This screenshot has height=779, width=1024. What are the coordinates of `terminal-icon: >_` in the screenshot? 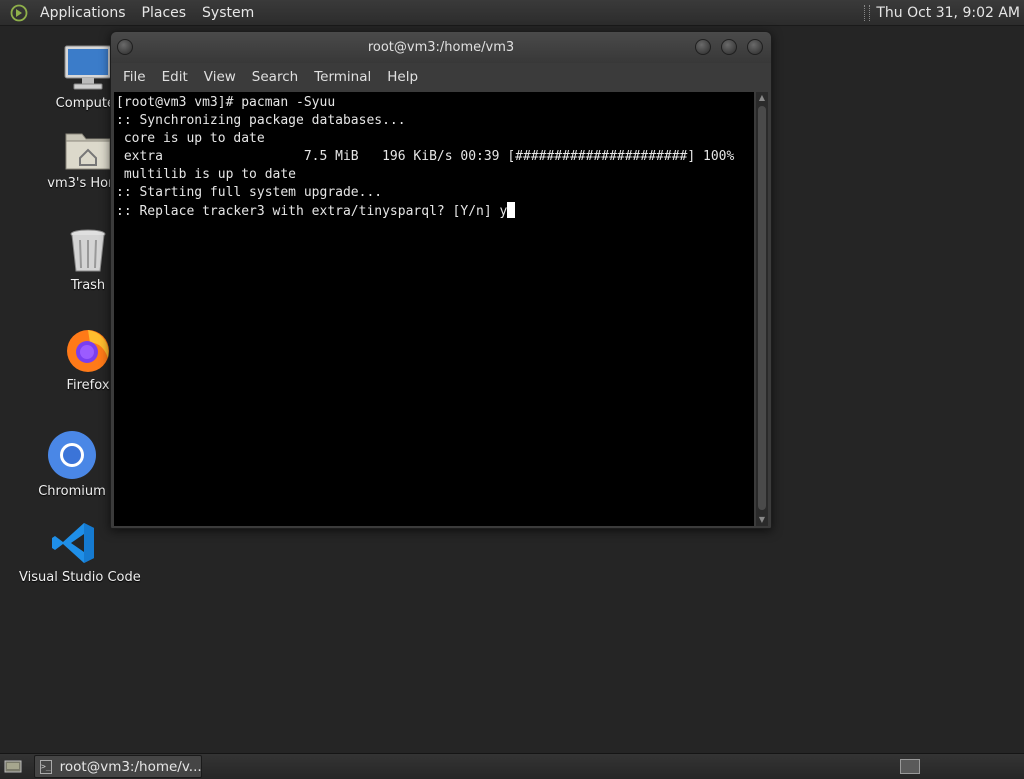 It's located at (46, 766).